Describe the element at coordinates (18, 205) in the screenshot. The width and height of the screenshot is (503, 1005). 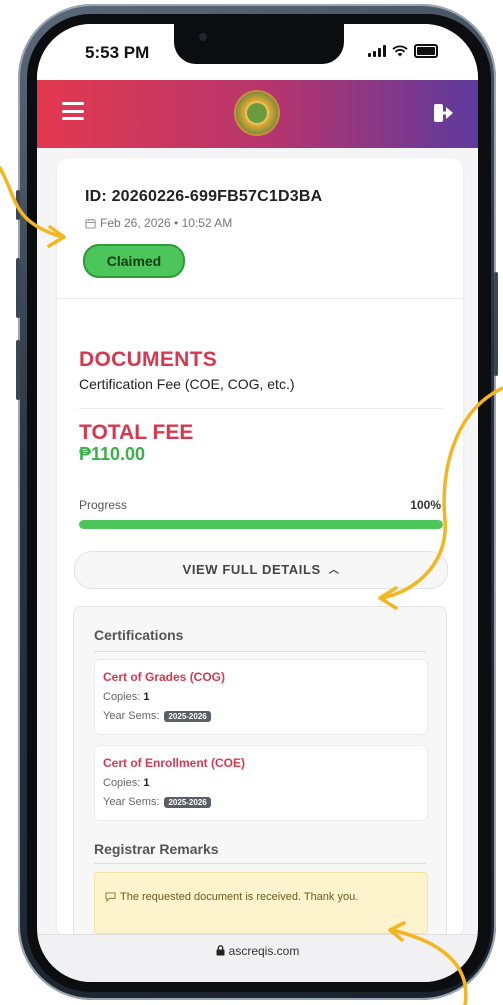
I see `phone-side-button` at that location.